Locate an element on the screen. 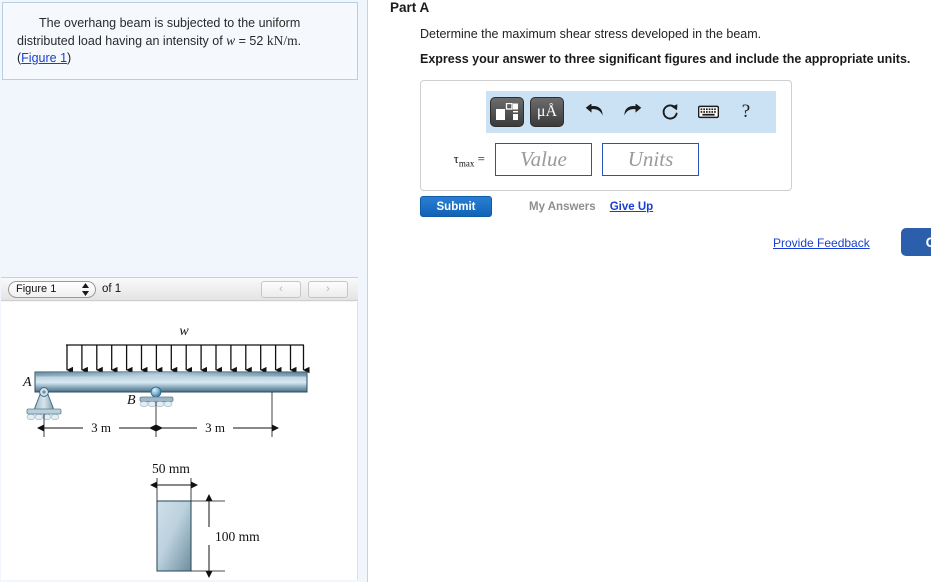 This screenshot has width=931, height=582. give-up-link: Give Up is located at coordinates (631, 207).